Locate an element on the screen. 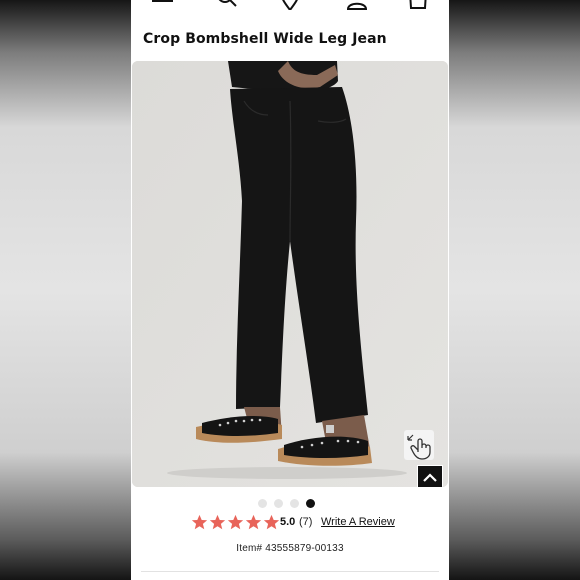  review-count: (7) is located at coordinates (305, 522).